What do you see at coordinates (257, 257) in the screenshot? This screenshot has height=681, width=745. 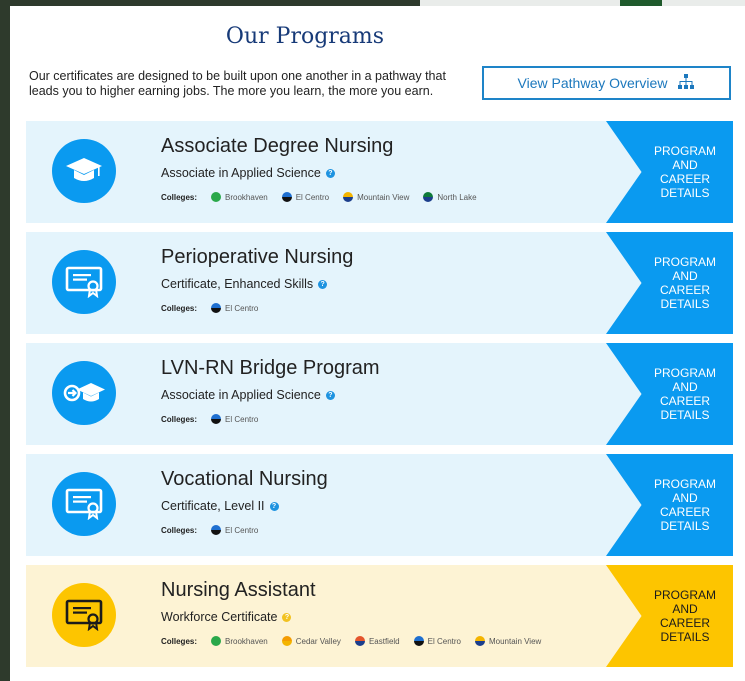 I see `program-title: Perioperative Nursing` at bounding box center [257, 257].